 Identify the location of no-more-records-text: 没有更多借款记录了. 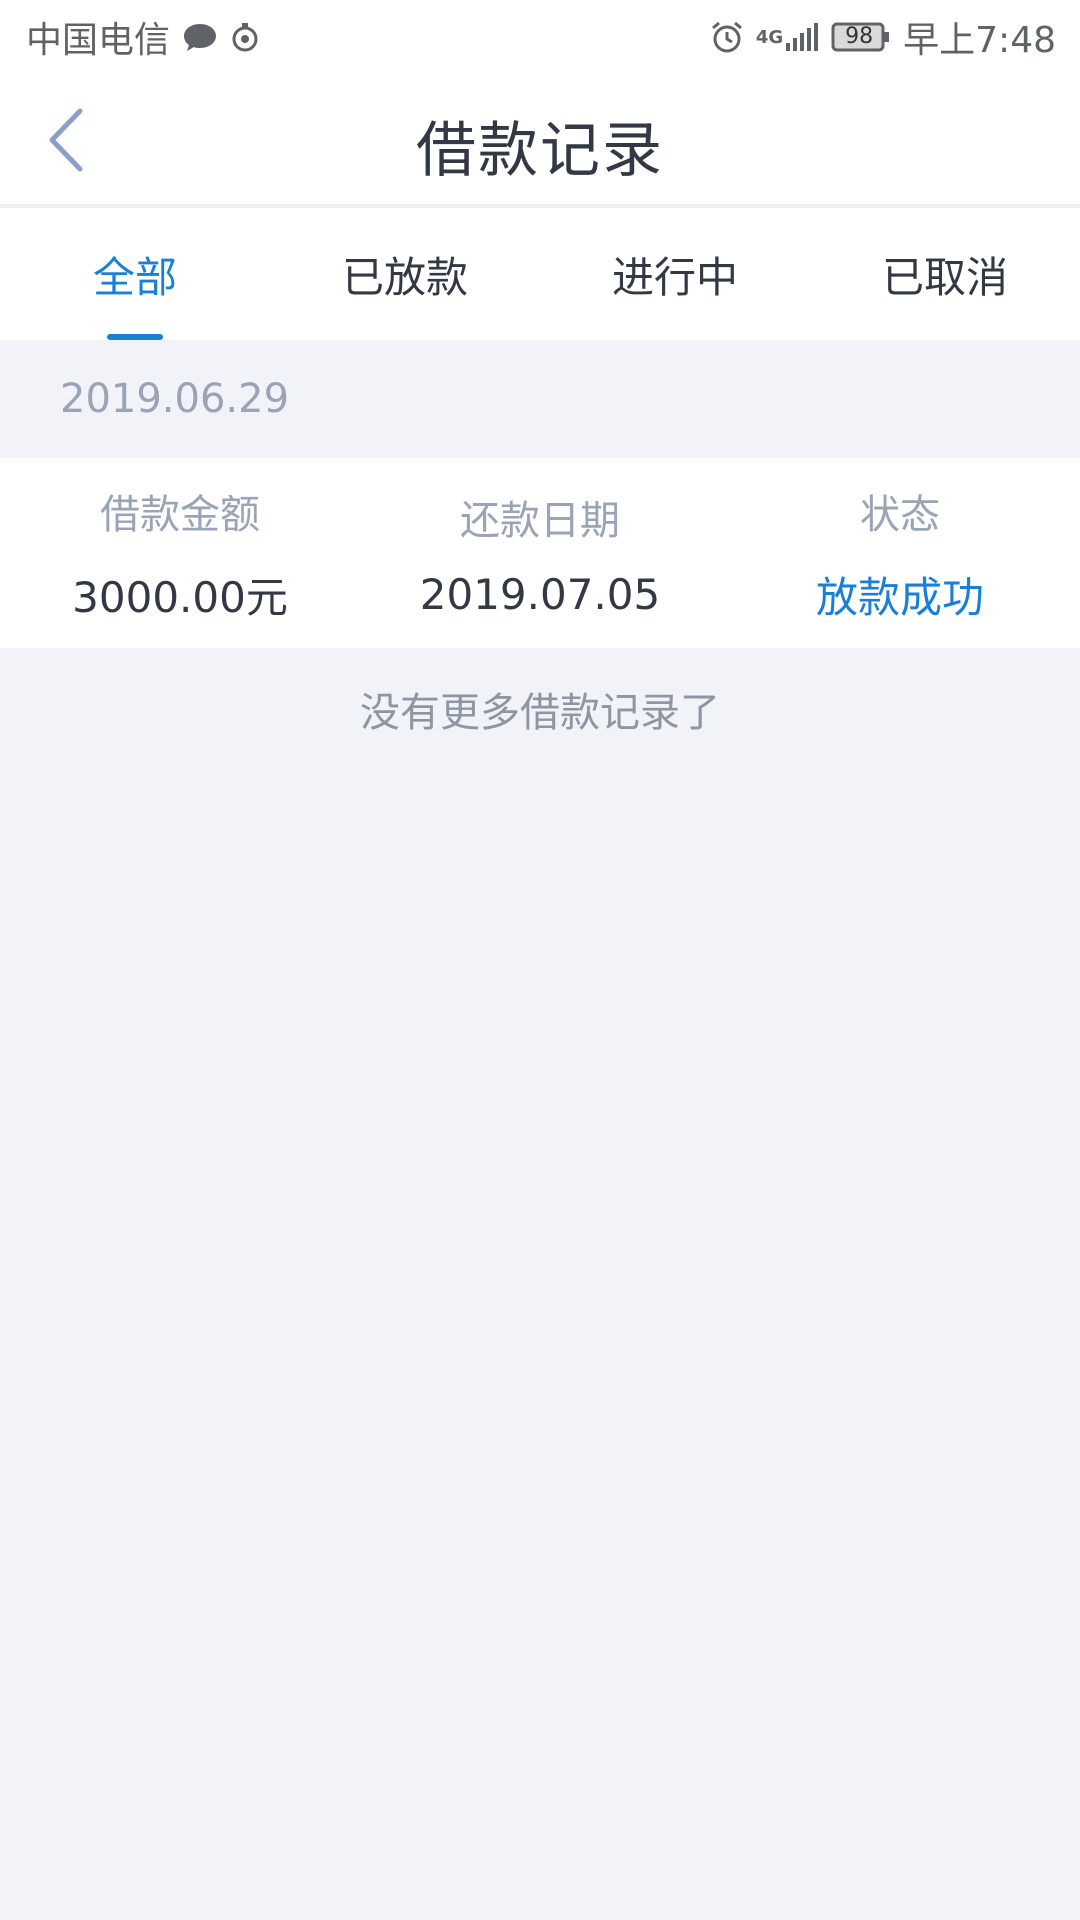
(540, 713).